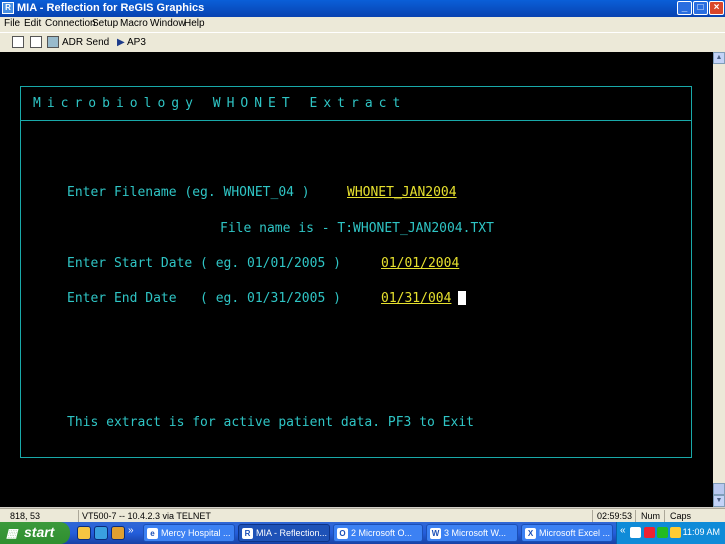 The image size is (725, 544). What do you see at coordinates (168, 23) in the screenshot?
I see `menu-window: Window` at bounding box center [168, 23].